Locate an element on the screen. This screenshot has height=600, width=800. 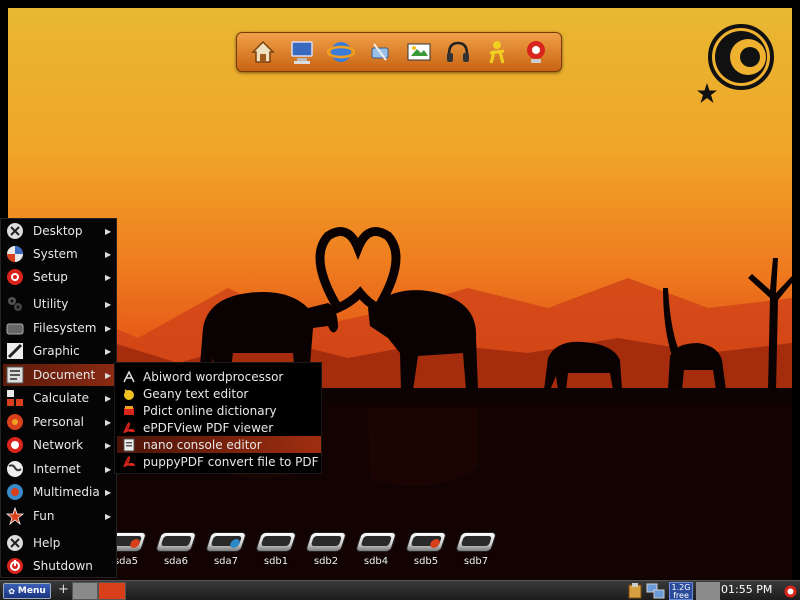
drive-label: sda7 is located at coordinates (226, 561).